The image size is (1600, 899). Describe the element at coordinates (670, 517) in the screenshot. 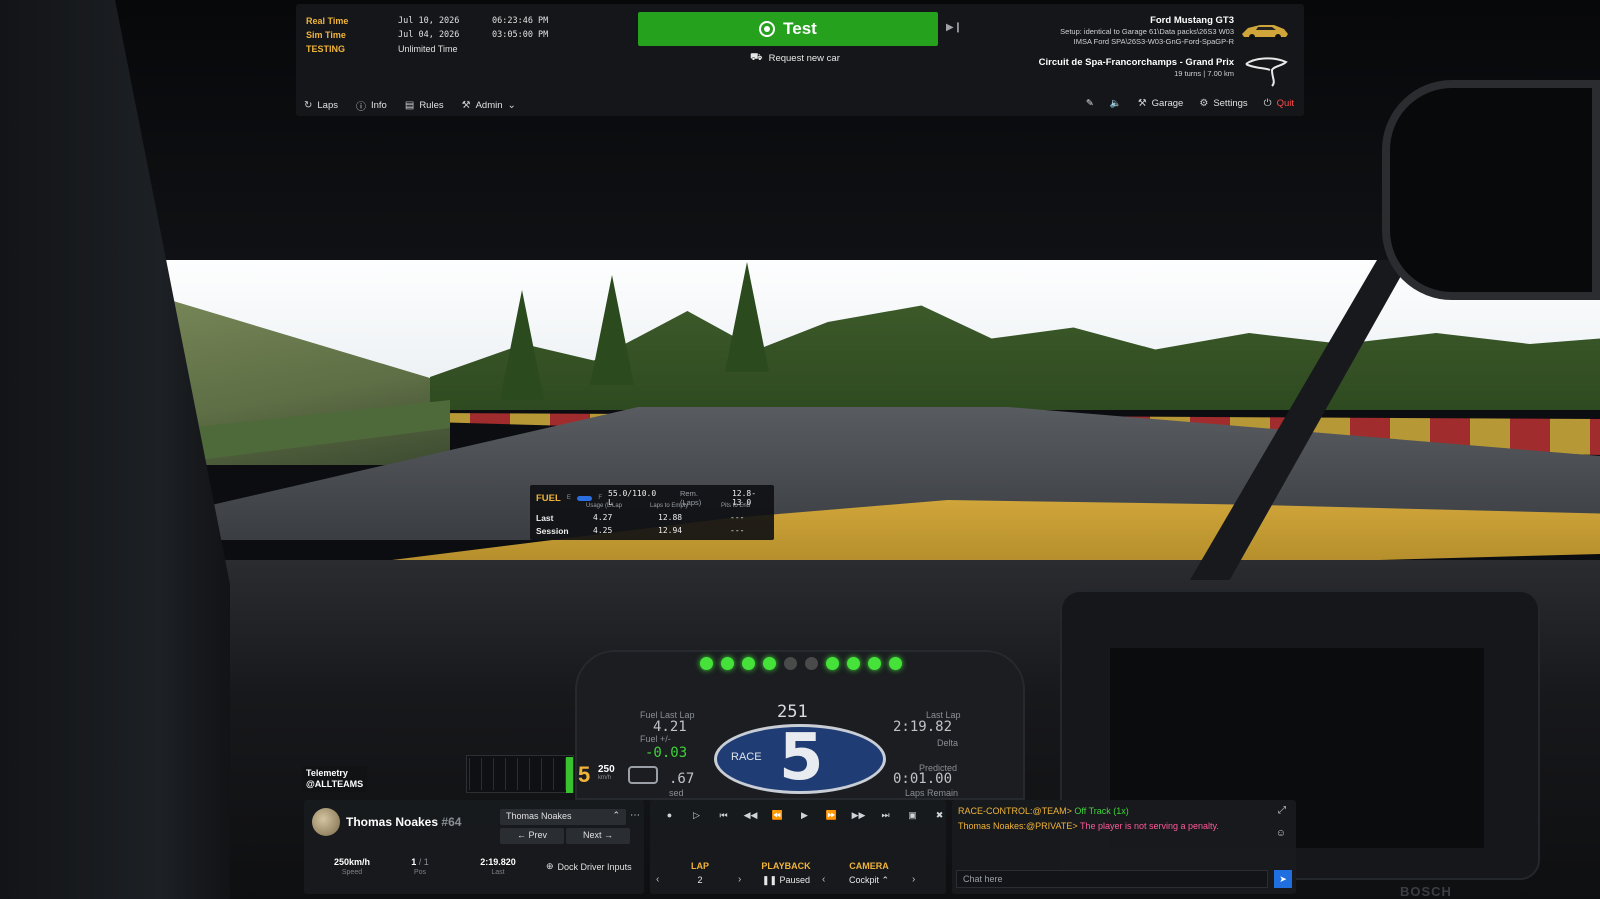

I see `fuel-row-laps: 12.88` at that location.